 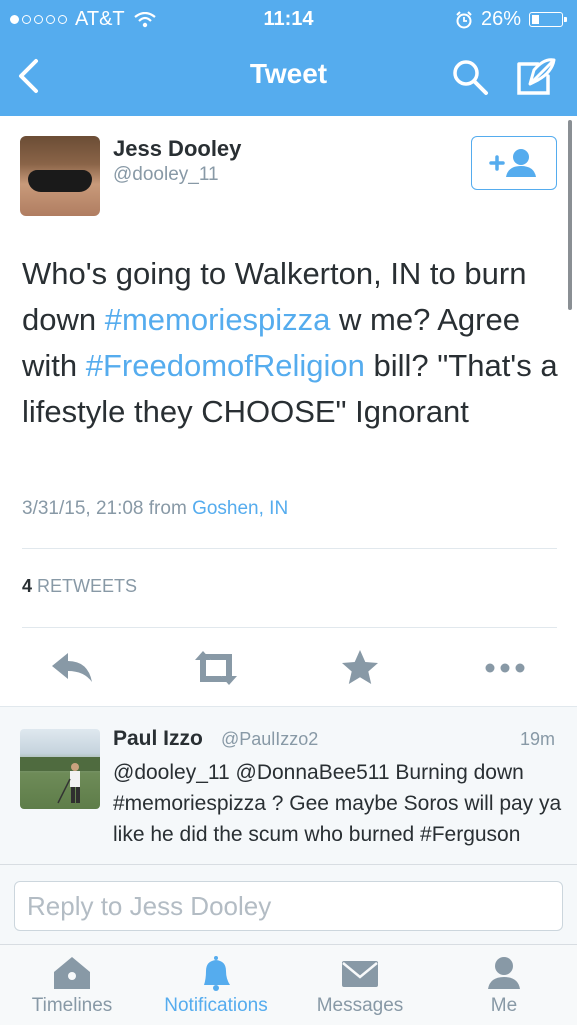 I want to click on retweet-count: 4 RETWEETS, so click(x=79, y=586).